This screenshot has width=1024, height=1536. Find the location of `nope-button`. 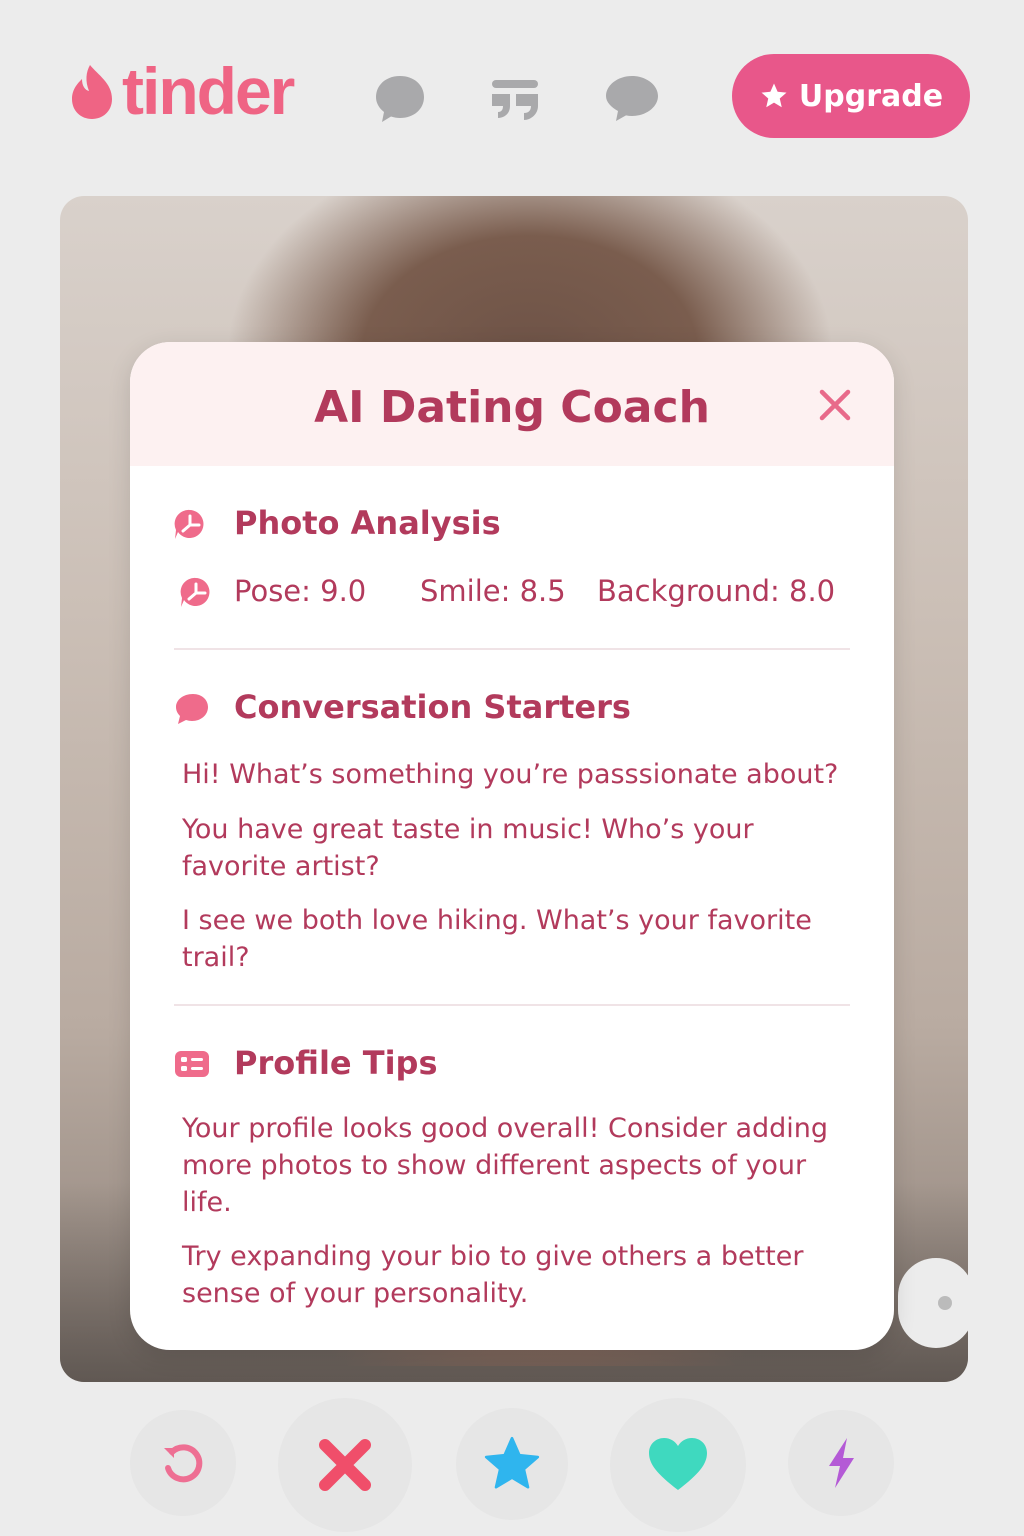

nope-button is located at coordinates (345, 1465).